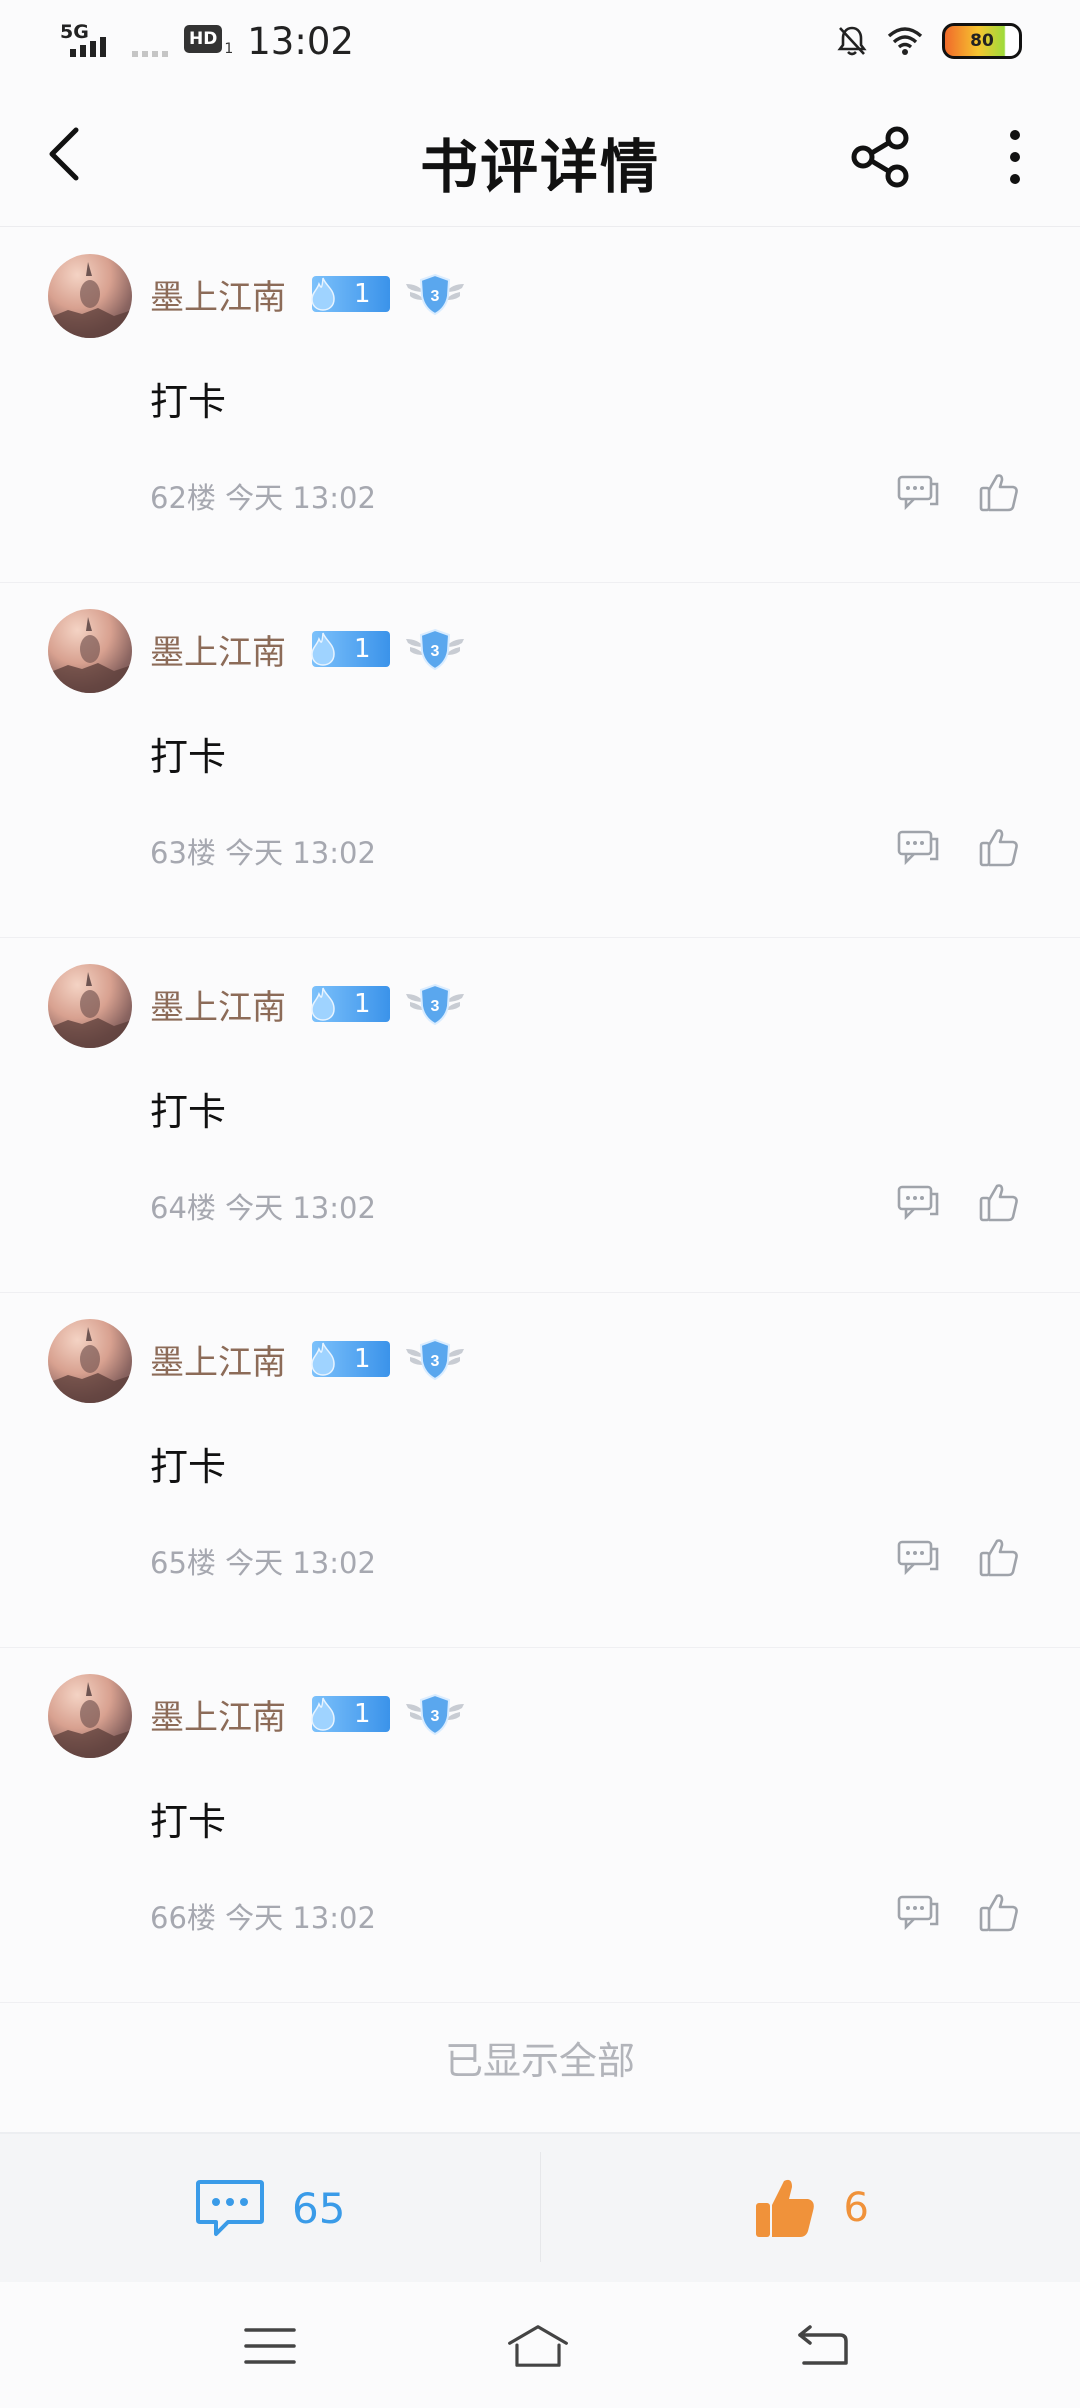  What do you see at coordinates (203, 39) in the screenshot?
I see `hd-label: HD` at bounding box center [203, 39].